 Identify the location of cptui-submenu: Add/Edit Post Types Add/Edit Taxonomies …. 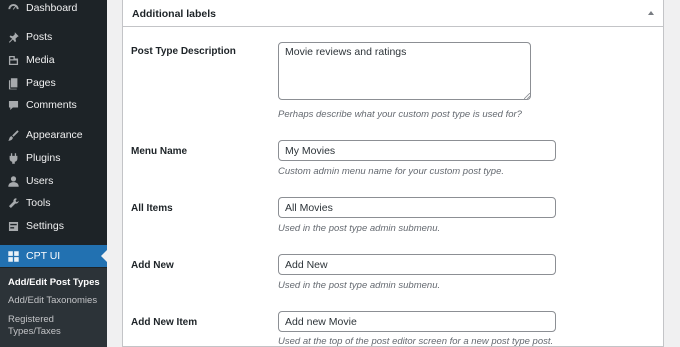
(53, 307).